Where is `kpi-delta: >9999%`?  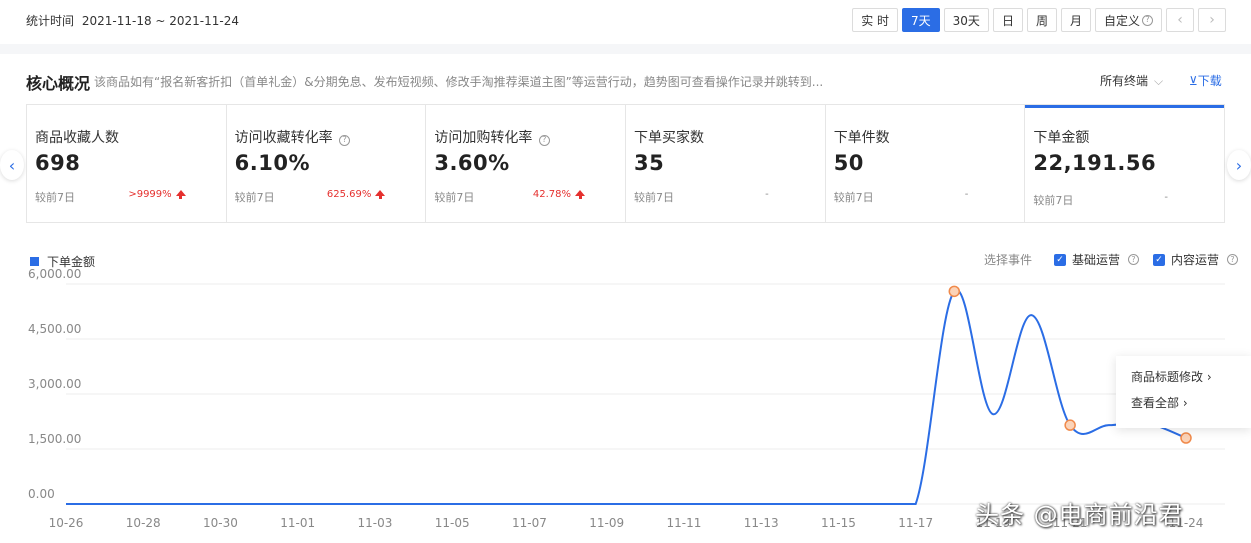 kpi-delta: >9999% is located at coordinates (157, 194).